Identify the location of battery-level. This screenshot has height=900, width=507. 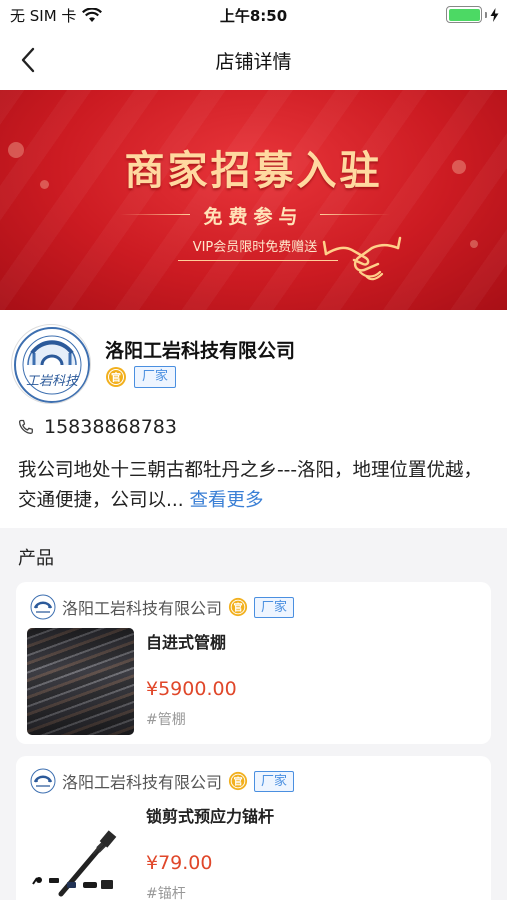
(464, 14).